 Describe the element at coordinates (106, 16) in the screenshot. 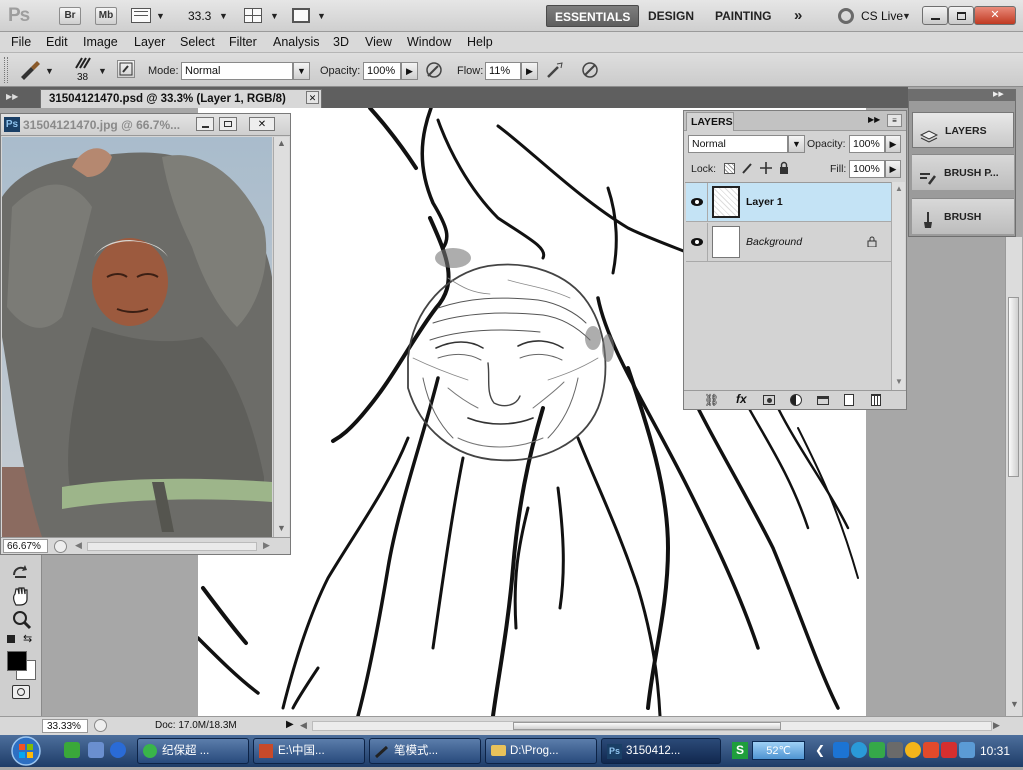

I see `mini-bridge-button: Mb` at that location.